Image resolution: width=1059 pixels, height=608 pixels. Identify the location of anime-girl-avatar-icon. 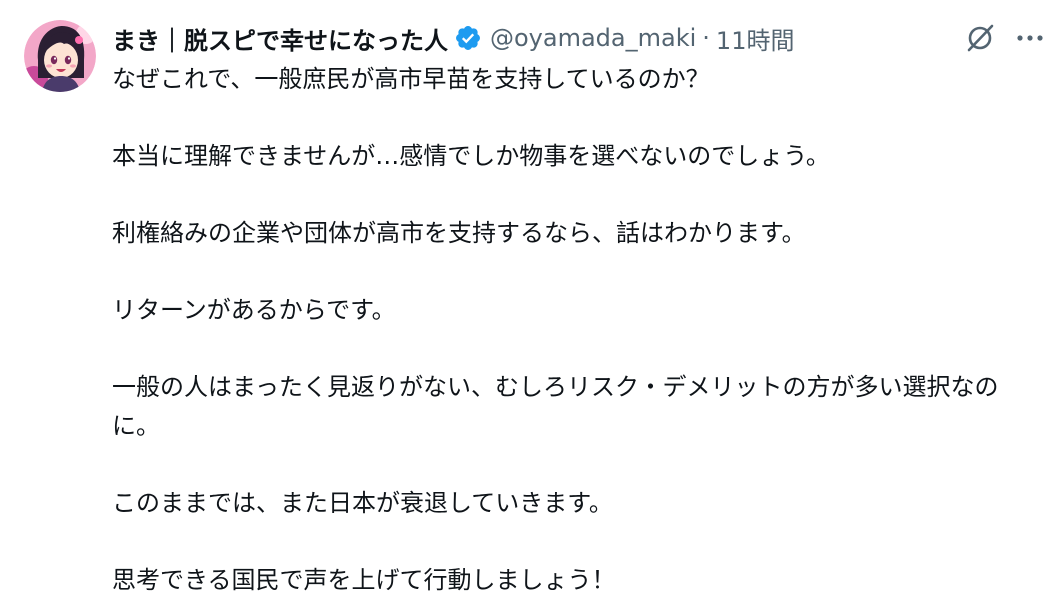
(60, 56).